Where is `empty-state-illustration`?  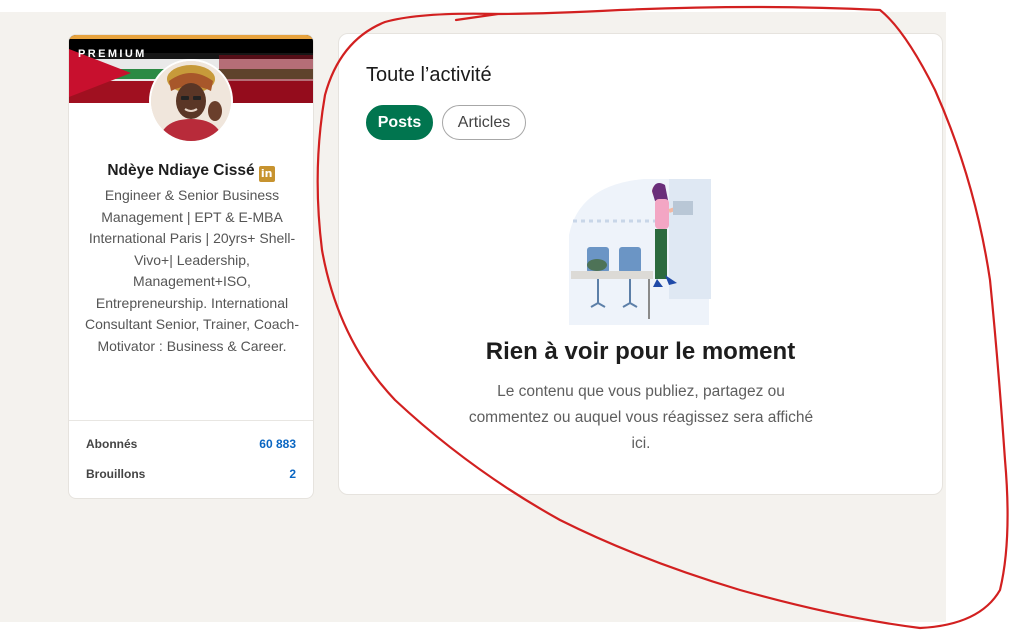 empty-state-illustration is located at coordinates (640, 252).